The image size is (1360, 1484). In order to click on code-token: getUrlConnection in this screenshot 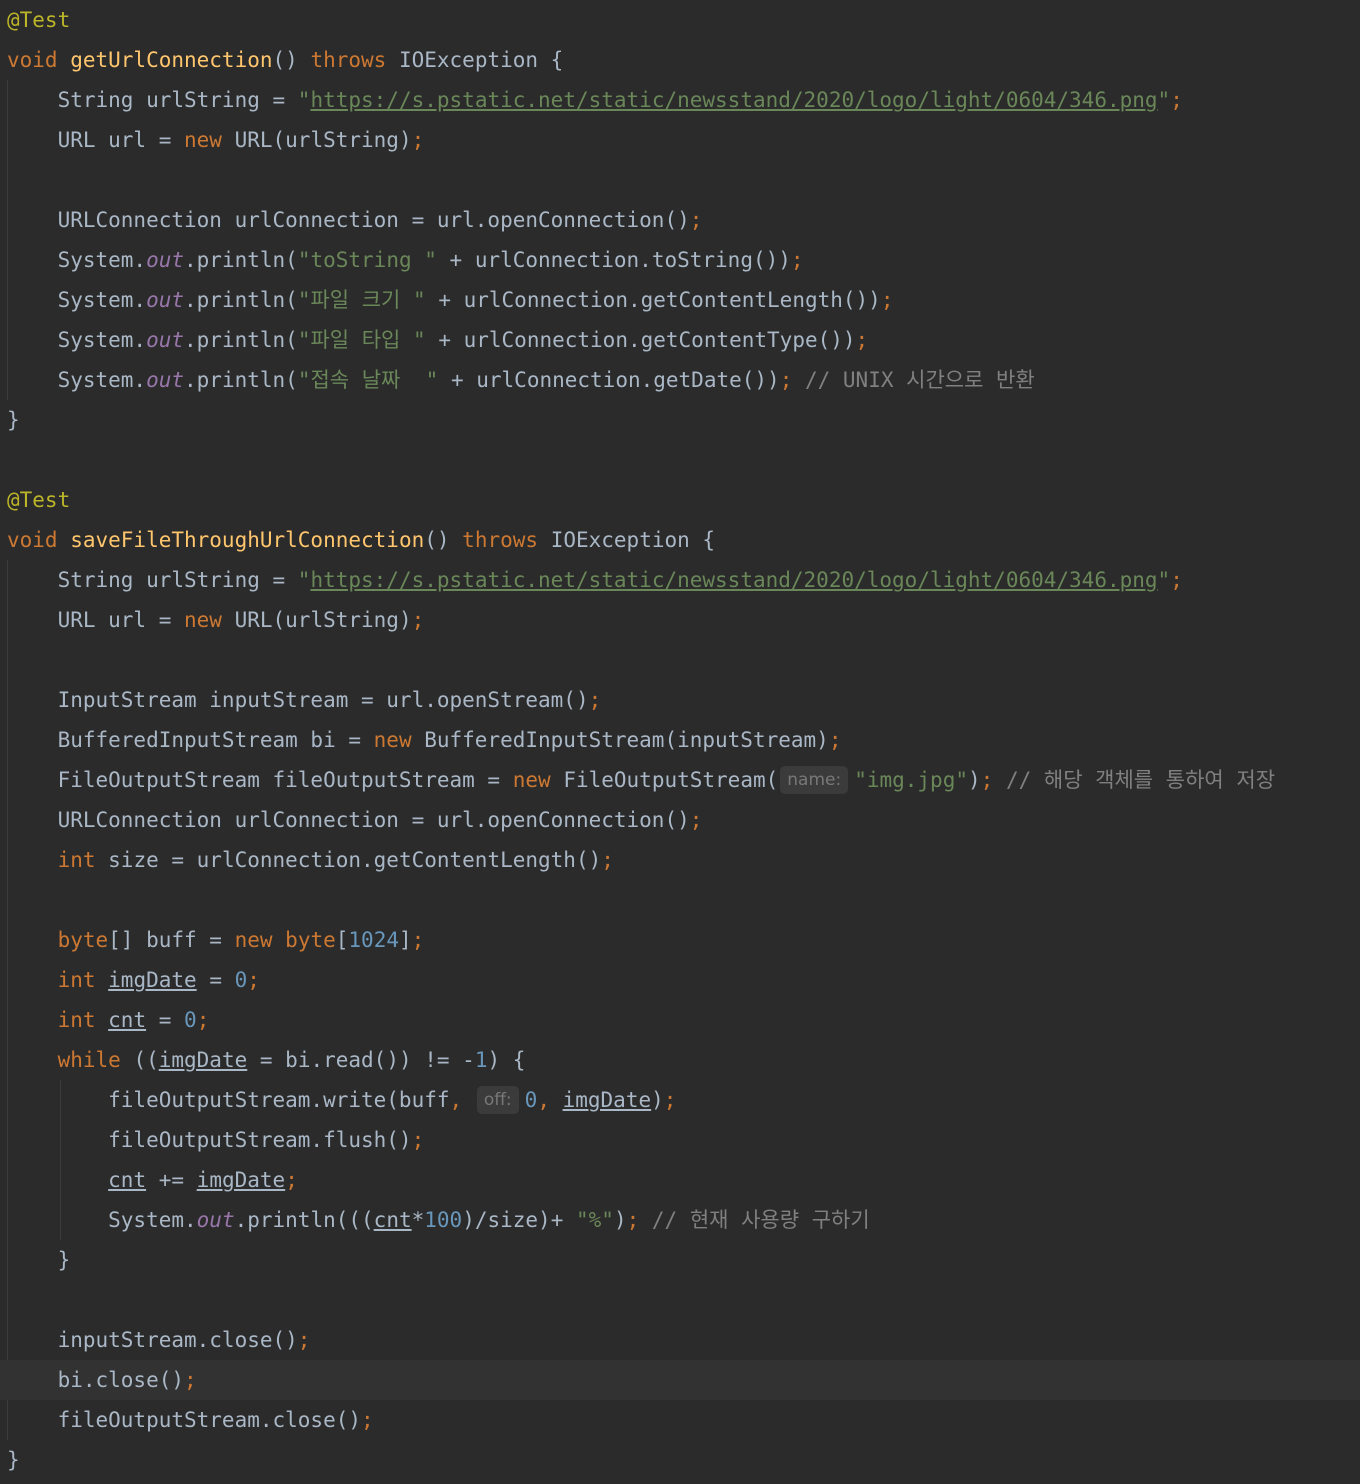, I will do `click(171, 60)`.